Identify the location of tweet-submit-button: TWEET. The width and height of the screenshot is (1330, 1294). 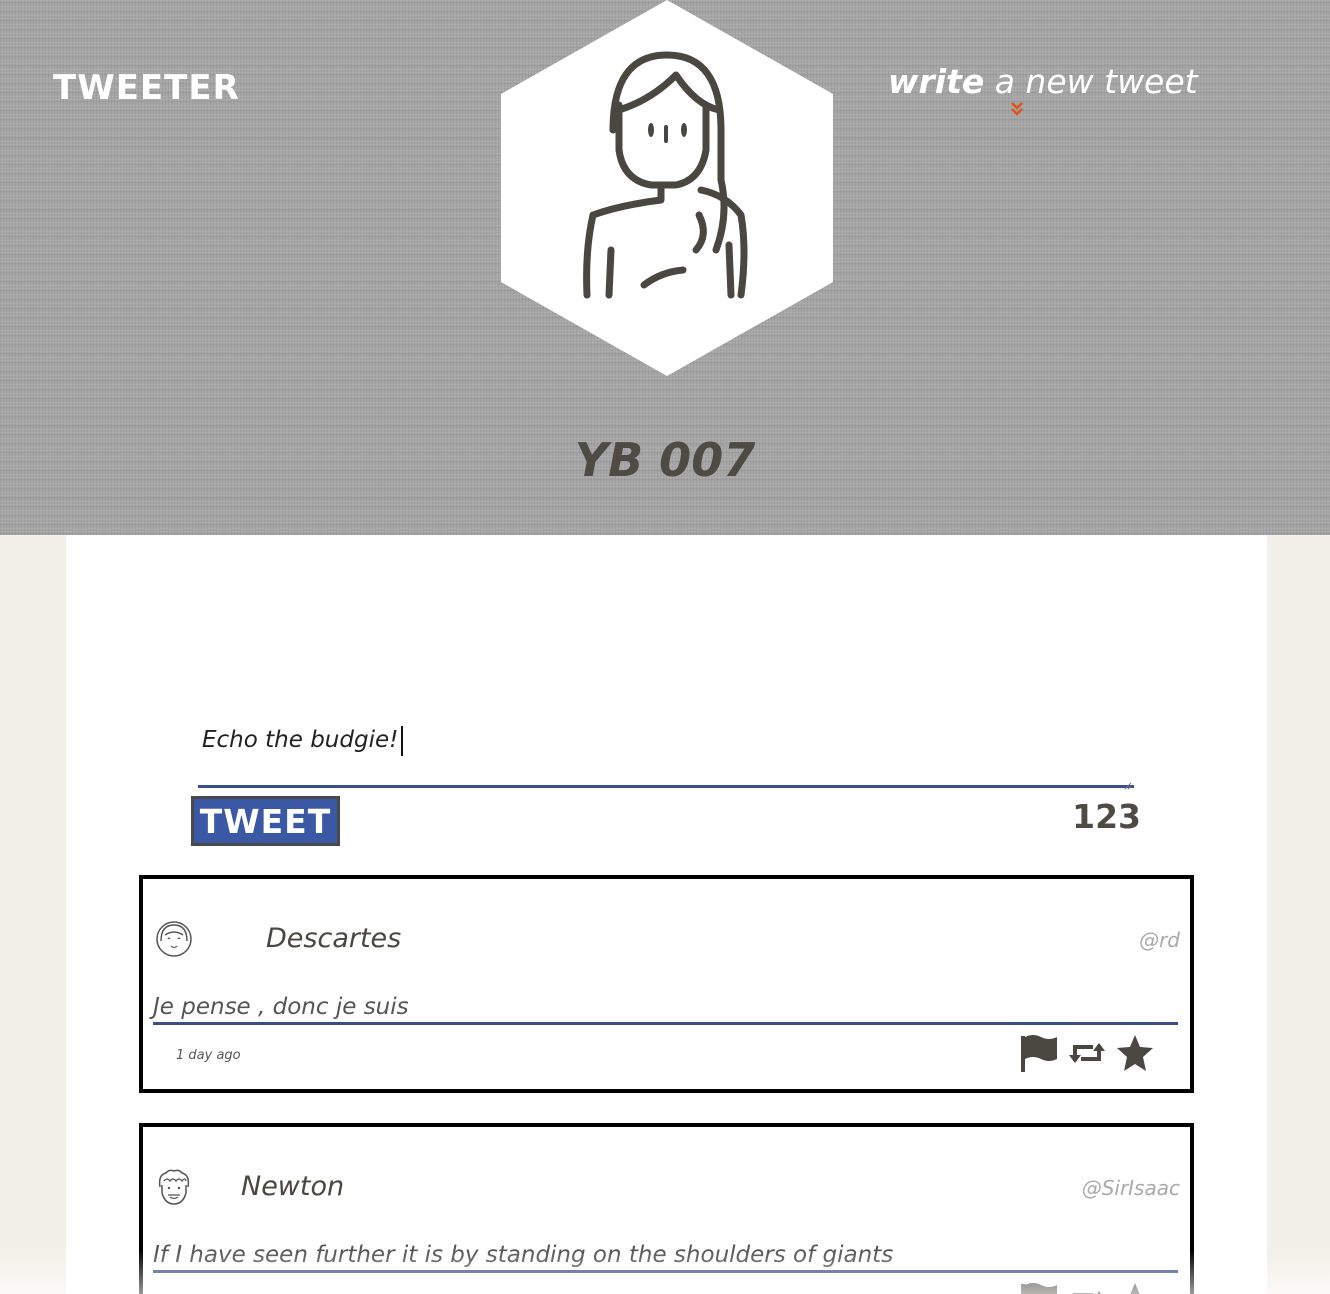
(265, 821).